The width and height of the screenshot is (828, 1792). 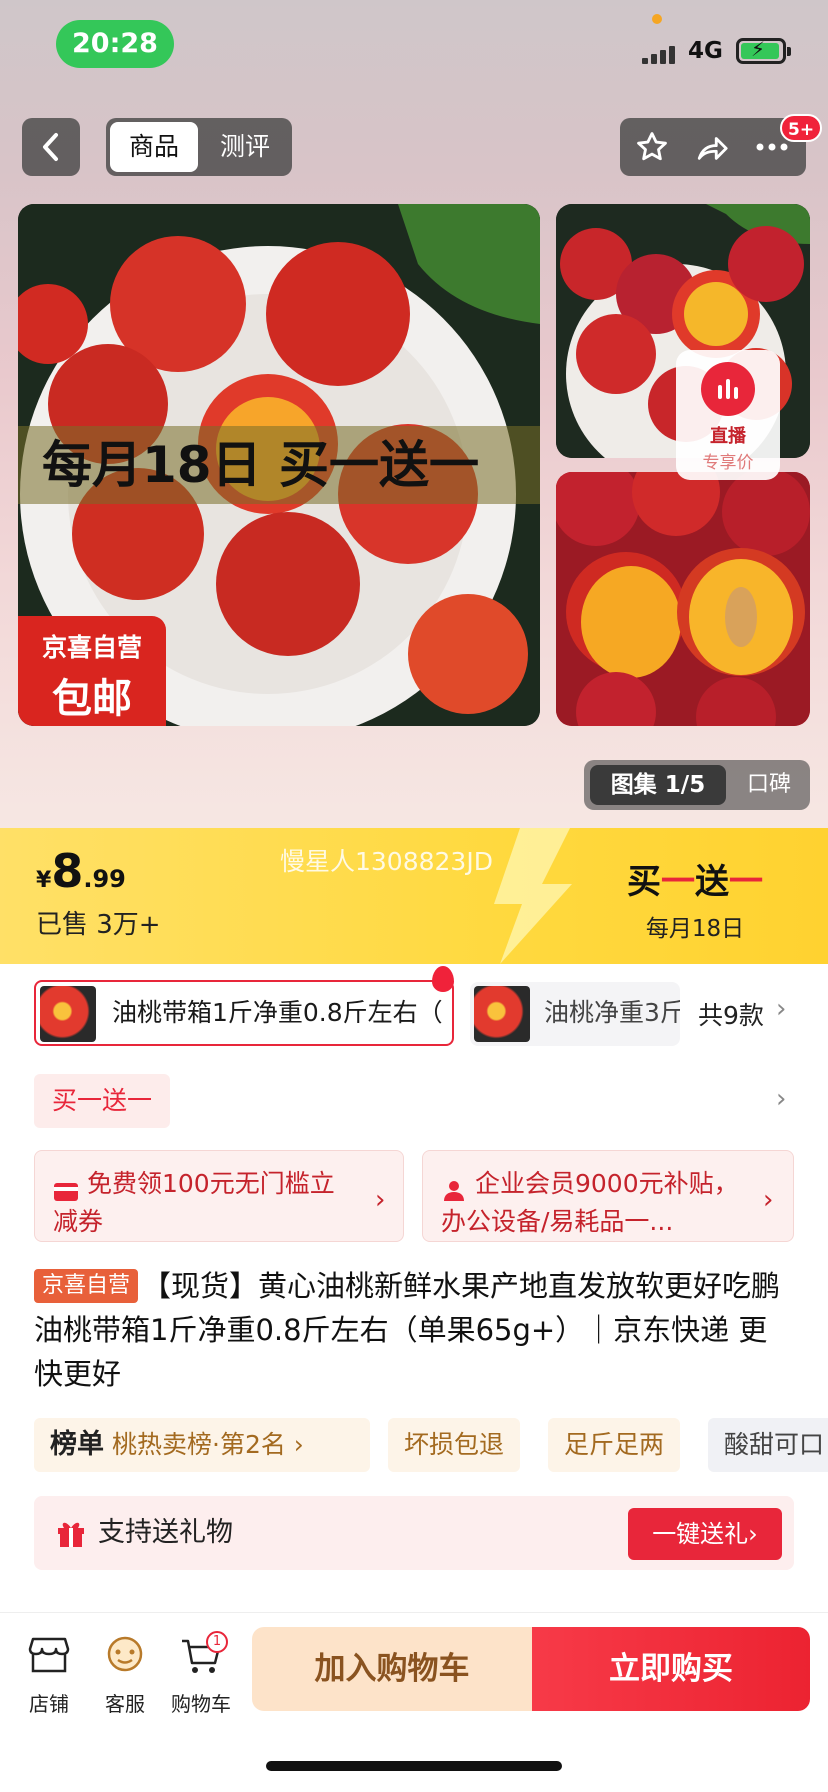 I want to click on rank-label: 榜单, so click(x=77, y=1444).